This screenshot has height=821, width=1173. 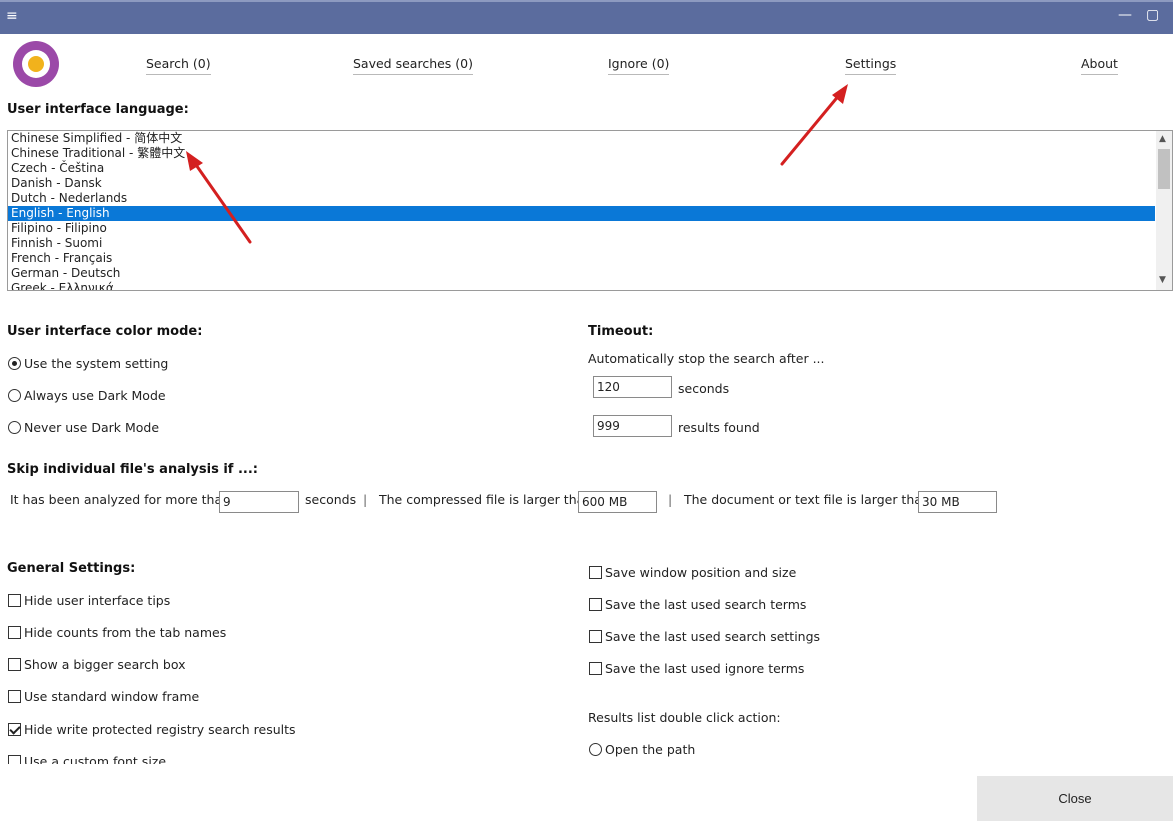 What do you see at coordinates (581, 168) in the screenshot?
I see `language-item: Czech - Čeština` at bounding box center [581, 168].